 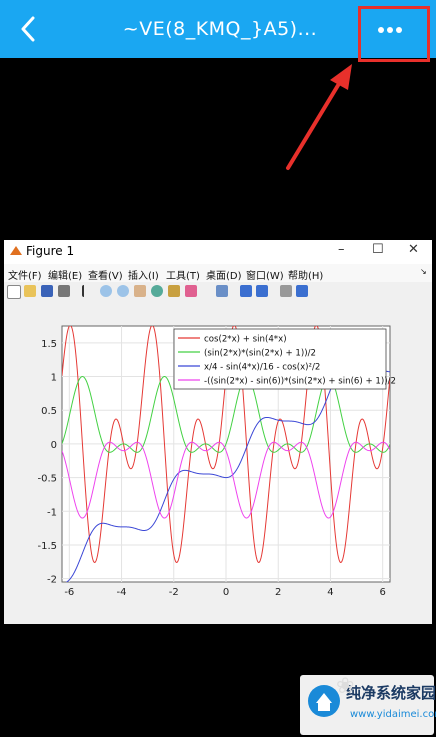 What do you see at coordinates (383, 592) in the screenshot?
I see `x-tick-label: 6` at bounding box center [383, 592].